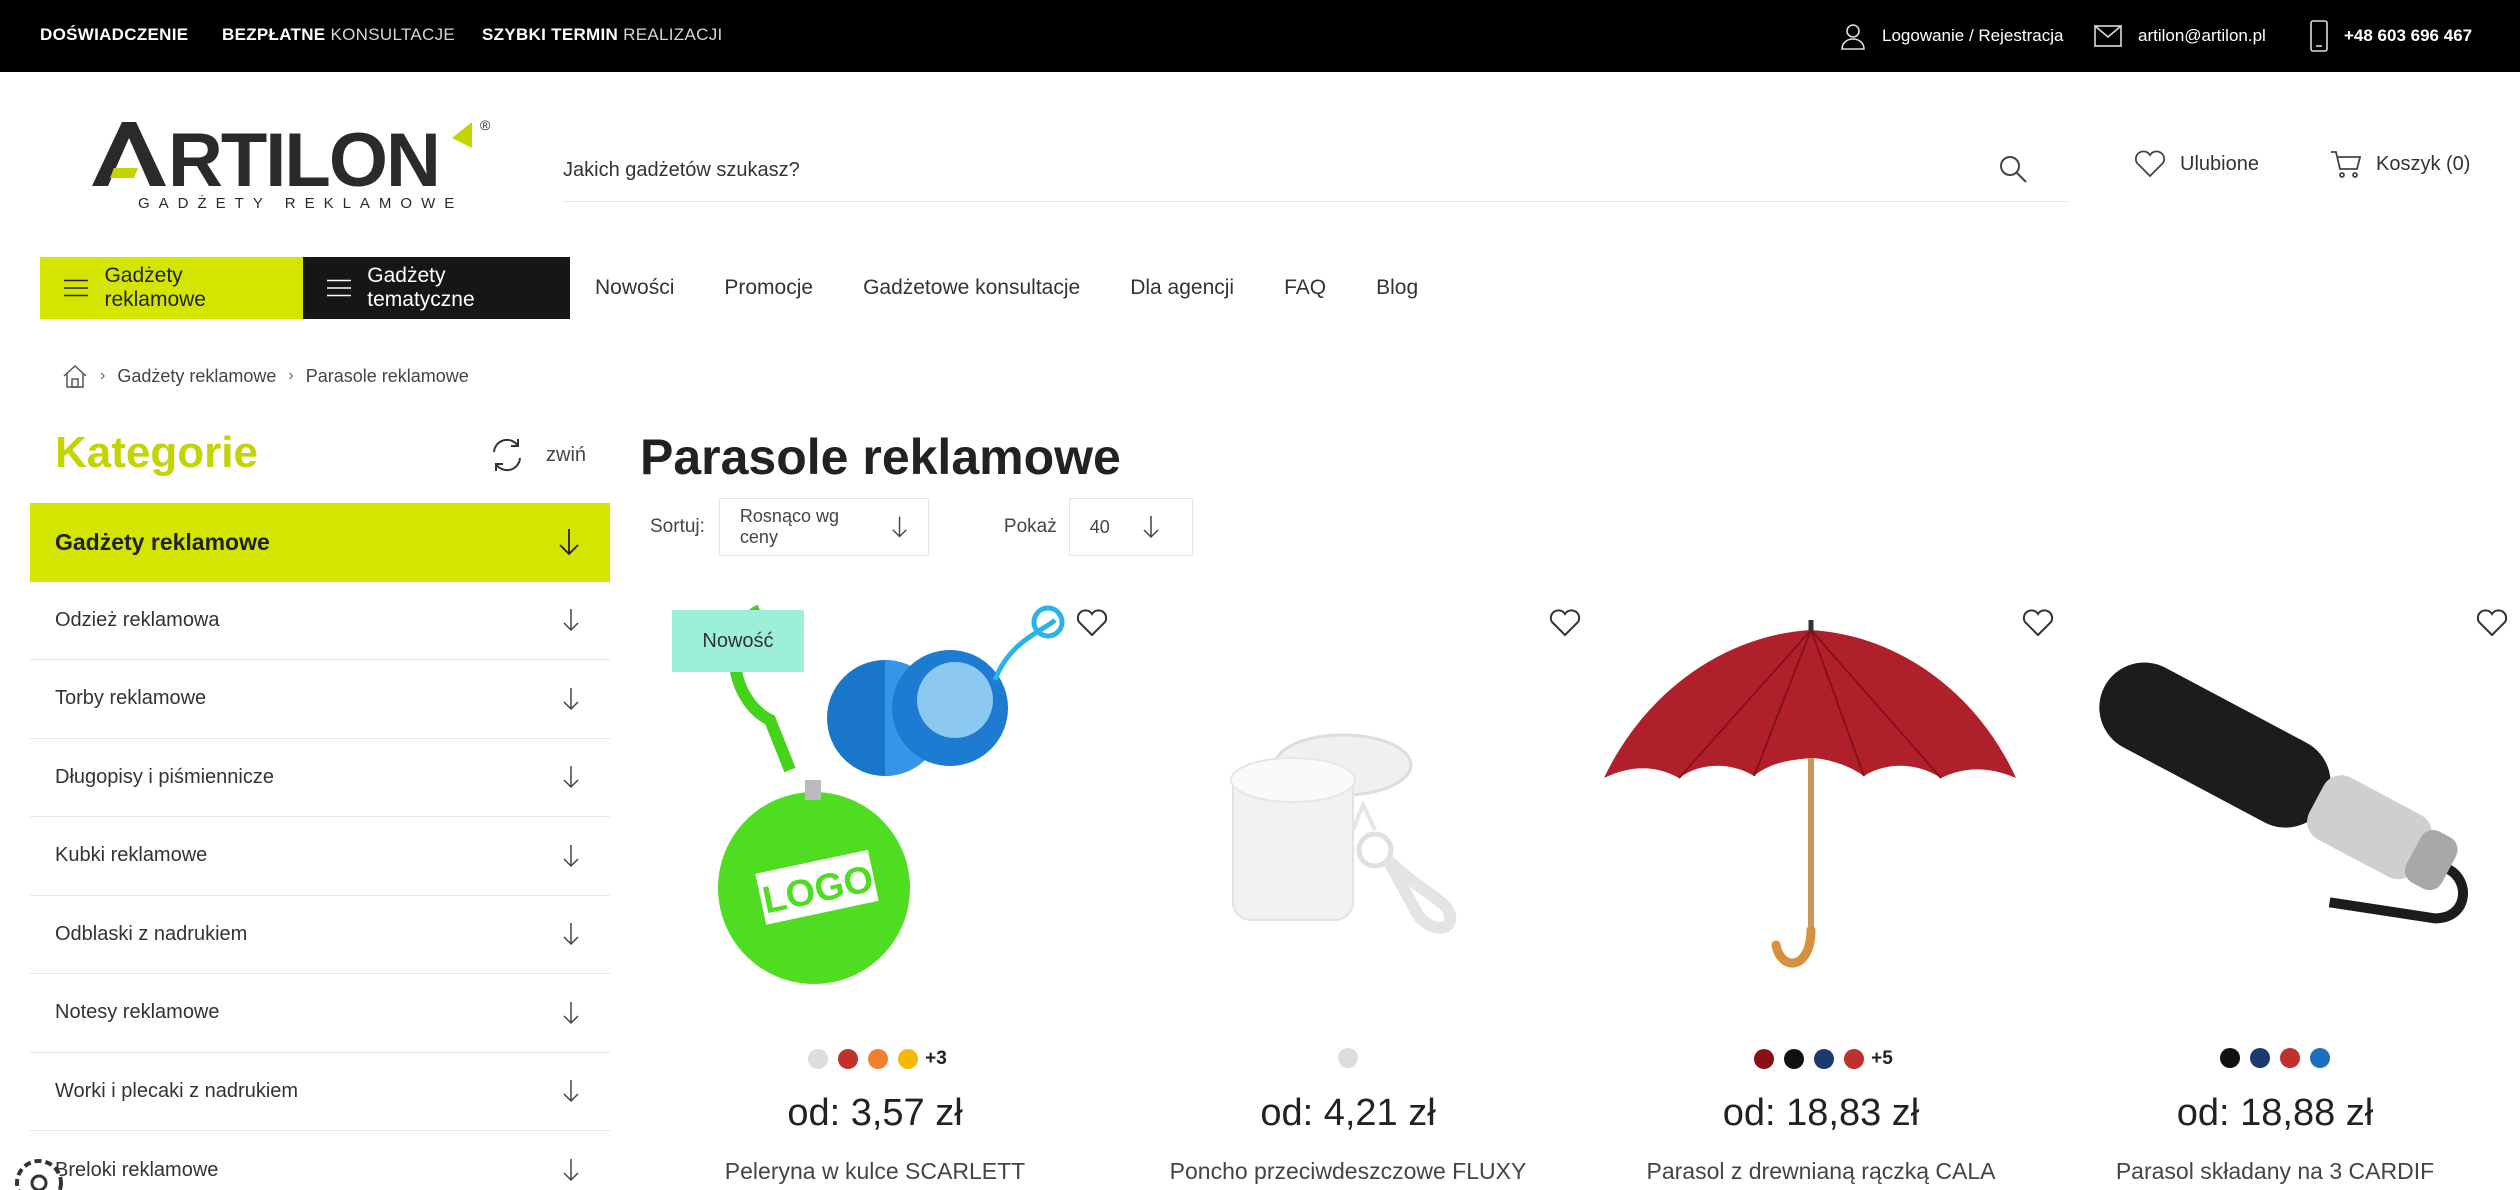  What do you see at coordinates (2275, 1113) in the screenshot?
I see `product-price: od: 18,88 zł` at bounding box center [2275, 1113].